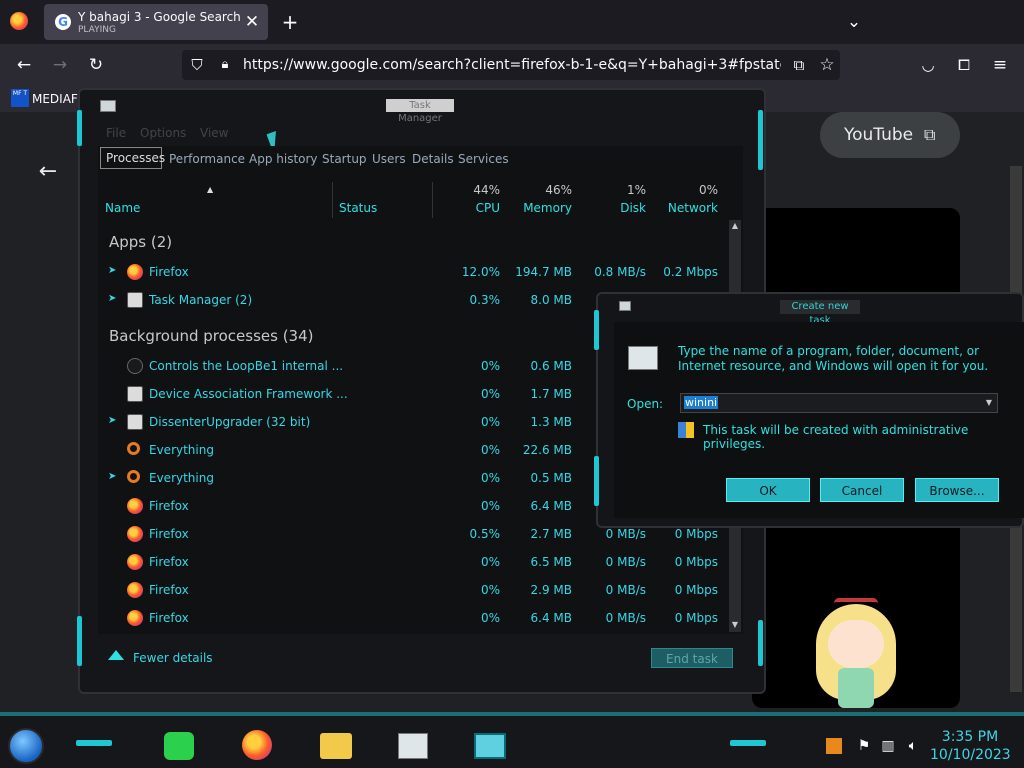  What do you see at coordinates (211, 336) in the screenshot?
I see `background-group-header: Background processes (34)` at bounding box center [211, 336].